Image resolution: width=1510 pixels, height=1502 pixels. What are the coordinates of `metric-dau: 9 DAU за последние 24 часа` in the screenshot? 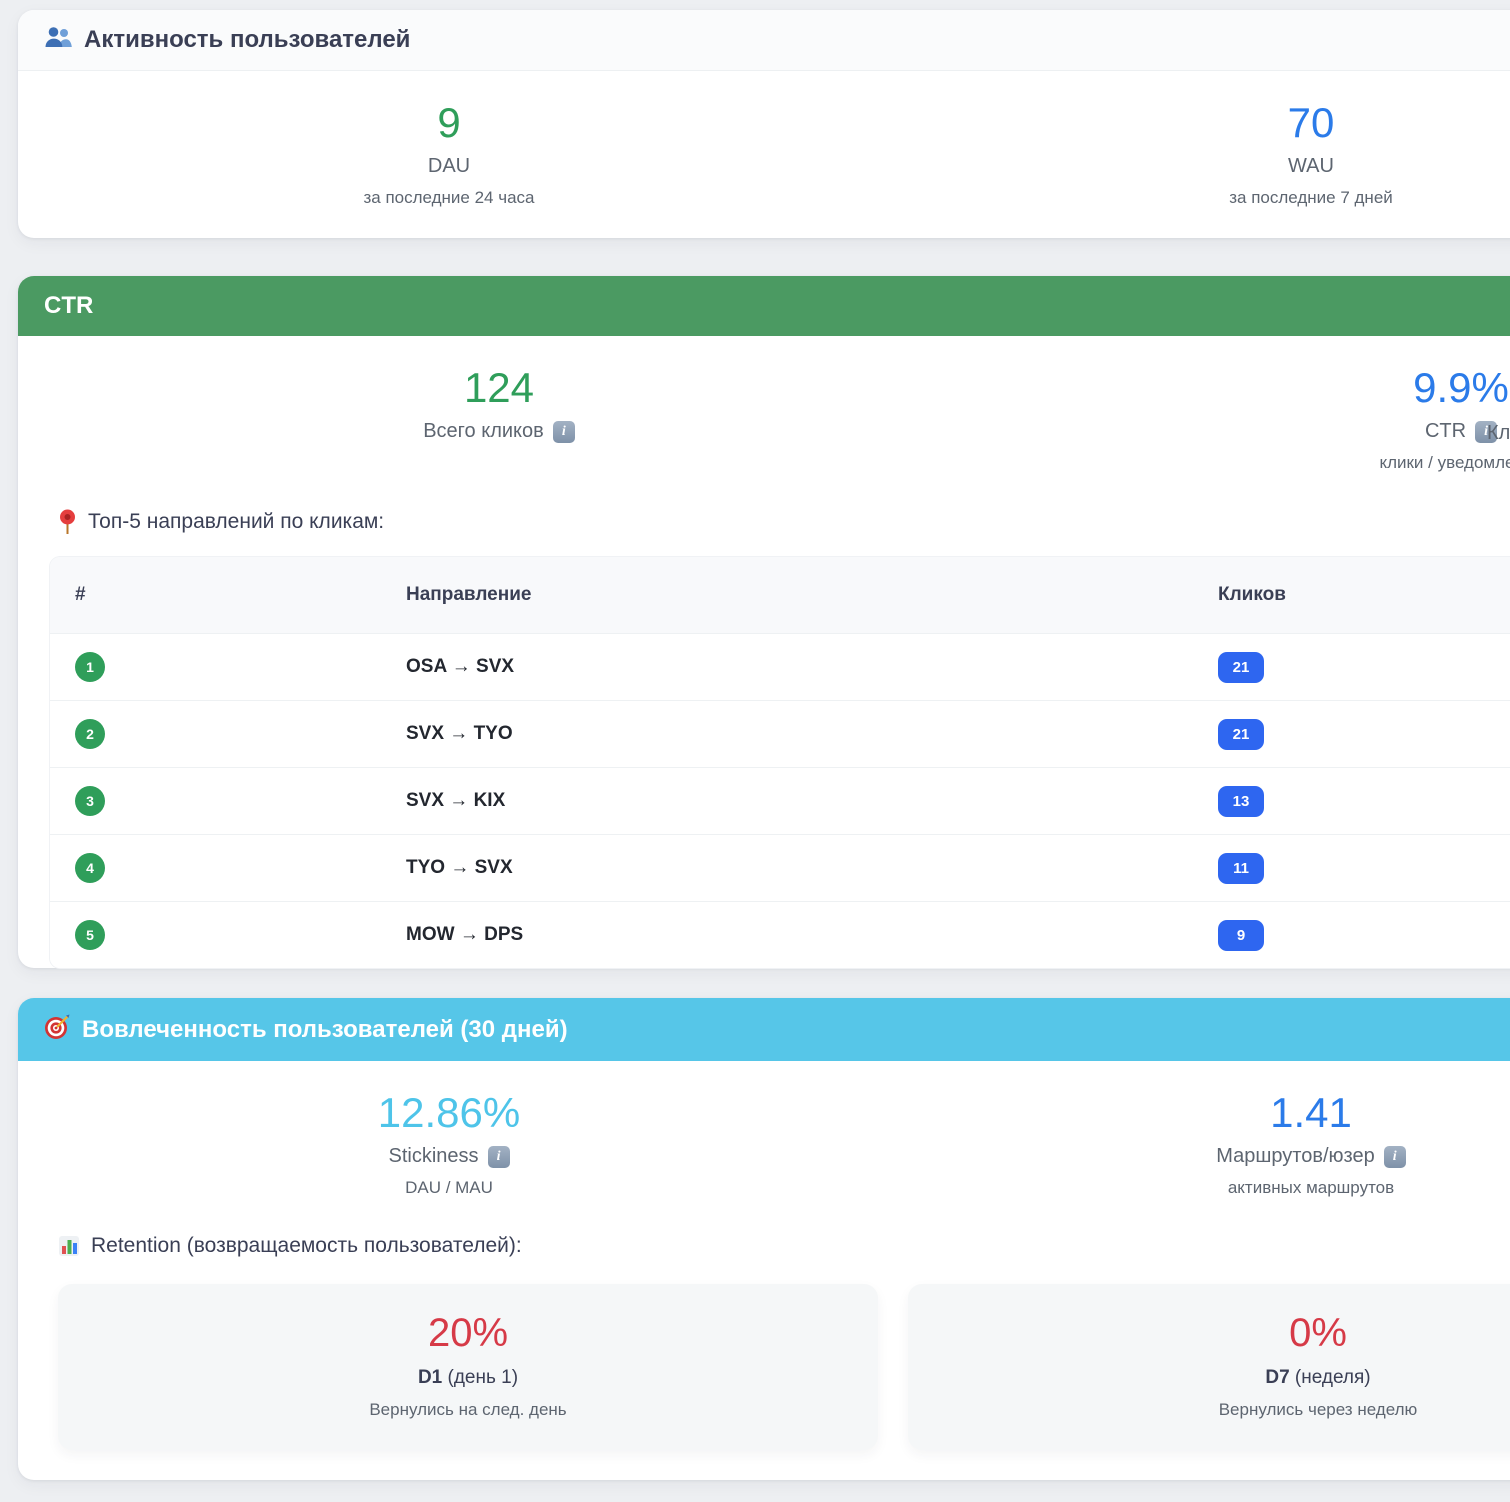 It's located at (449, 153).